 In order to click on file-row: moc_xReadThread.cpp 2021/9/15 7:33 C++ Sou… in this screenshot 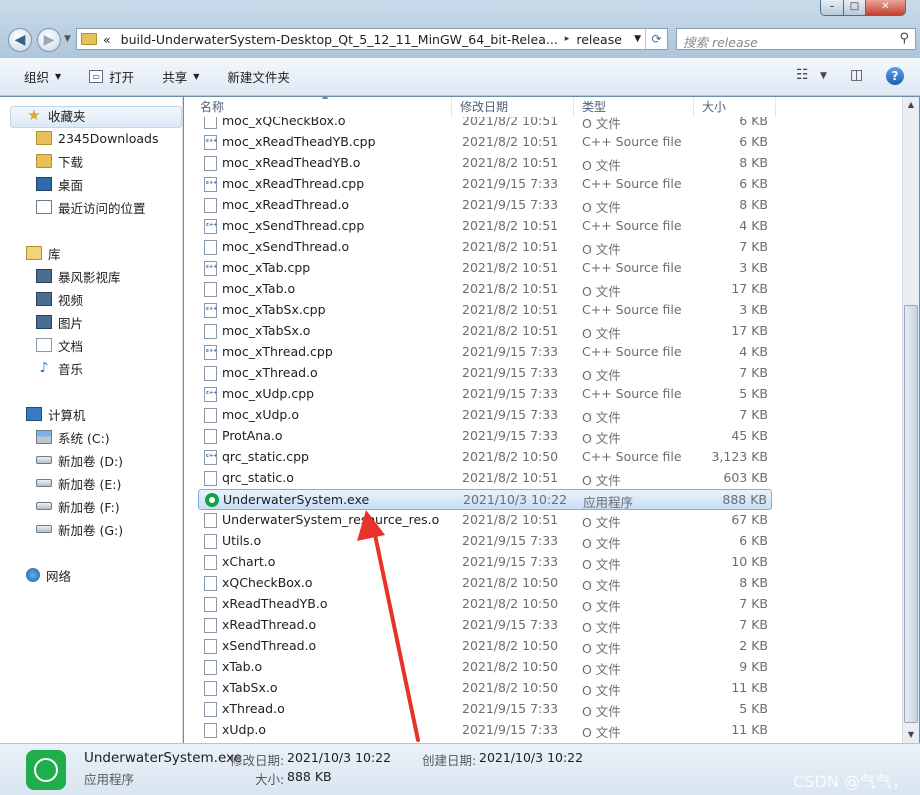, I will do `click(485, 184)`.